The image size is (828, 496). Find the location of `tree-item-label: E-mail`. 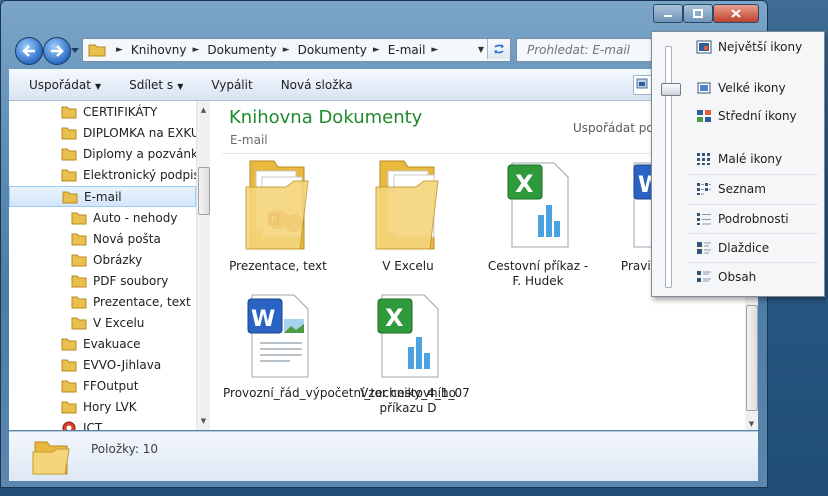

tree-item-label: E-mail is located at coordinates (103, 196).